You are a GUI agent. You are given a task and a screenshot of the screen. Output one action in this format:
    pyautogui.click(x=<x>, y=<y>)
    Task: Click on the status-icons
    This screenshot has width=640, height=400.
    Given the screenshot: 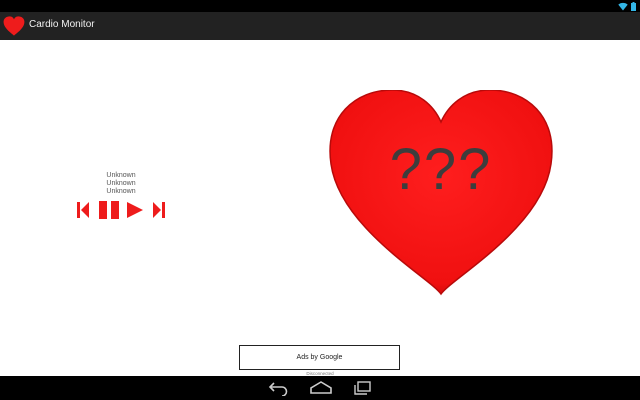 What is the action you would take?
    pyautogui.click(x=627, y=6)
    